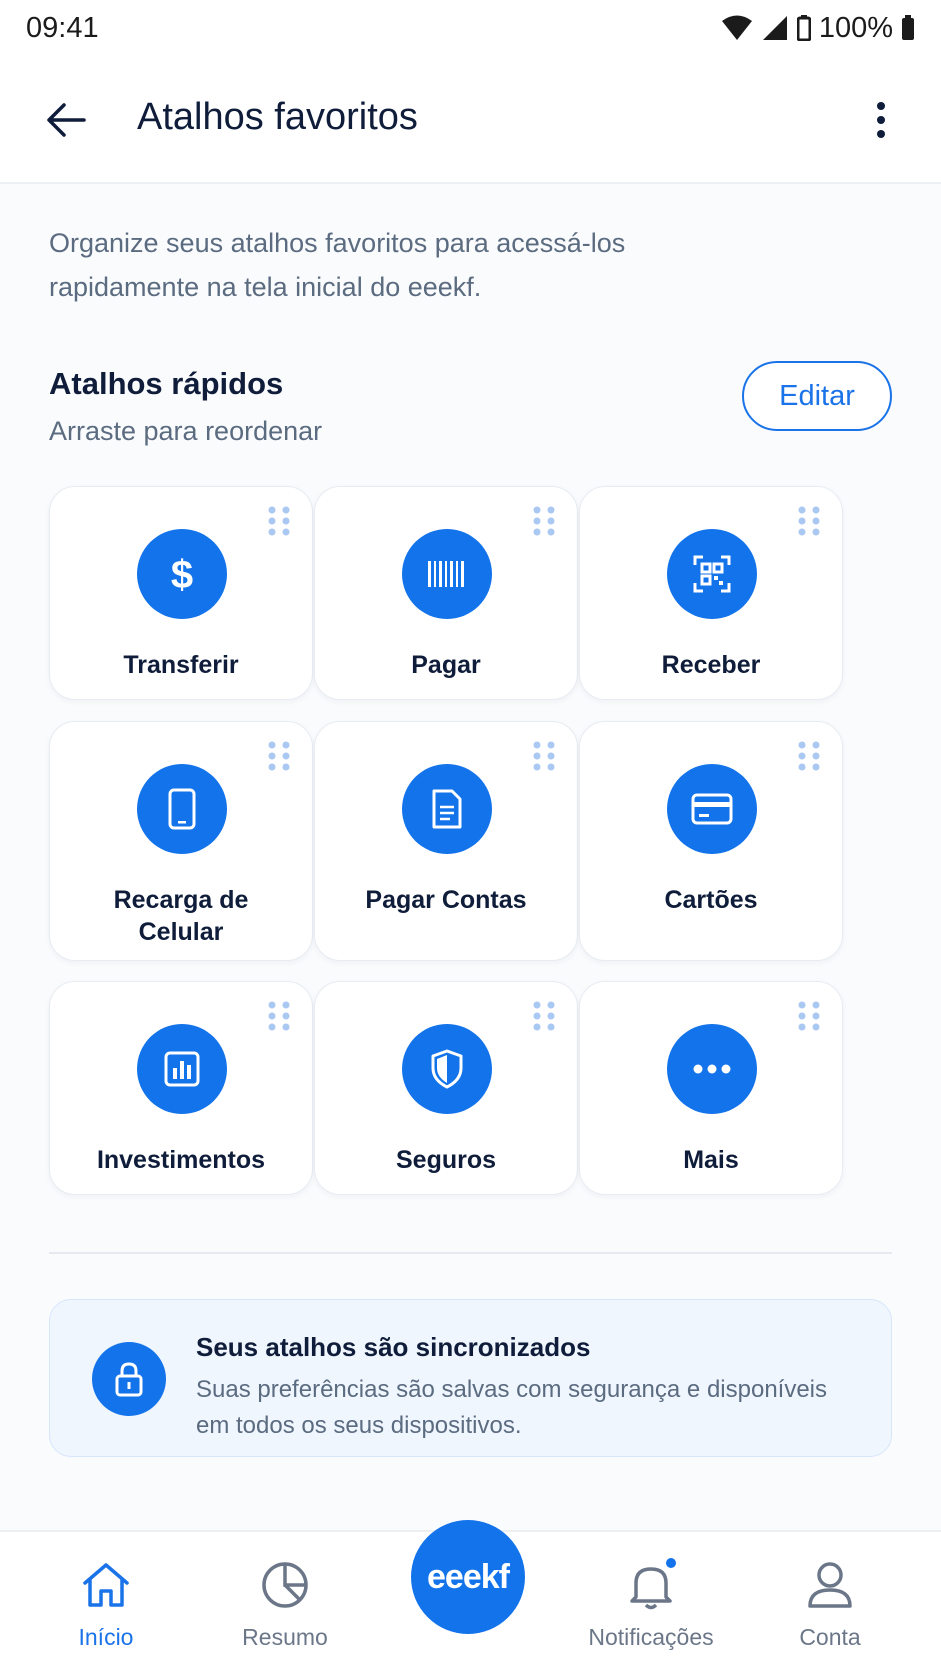 The height and width of the screenshot is (1672, 941). Describe the element at coordinates (285, 1637) in the screenshot. I see `nav-label: Resumo` at that location.